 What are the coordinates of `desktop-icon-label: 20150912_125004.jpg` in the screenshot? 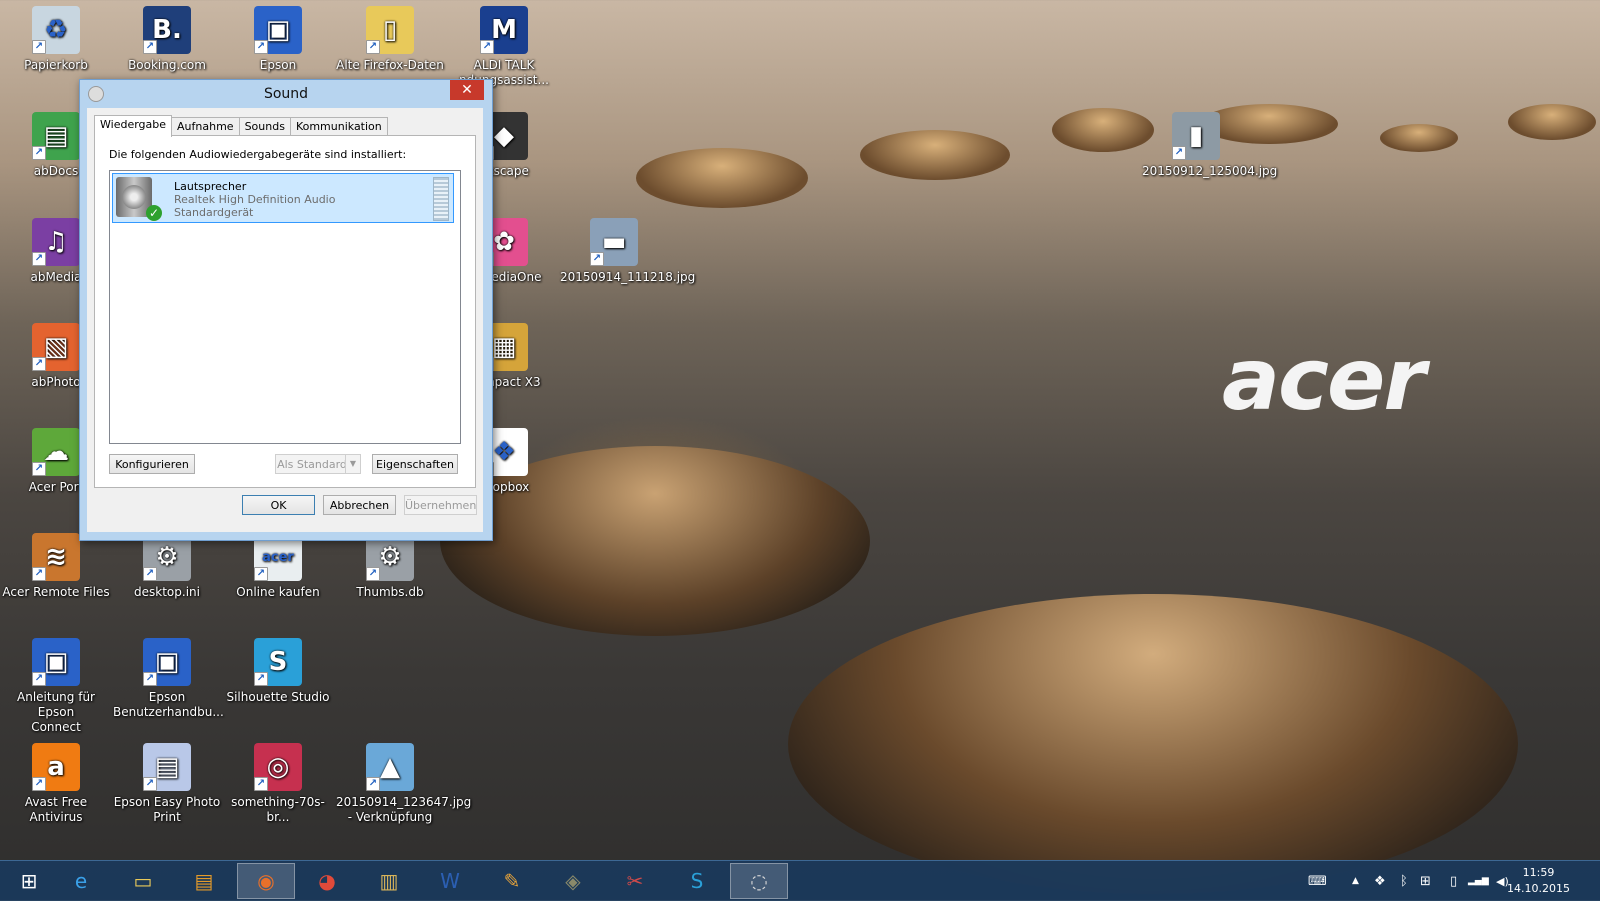 It's located at (1210, 171).